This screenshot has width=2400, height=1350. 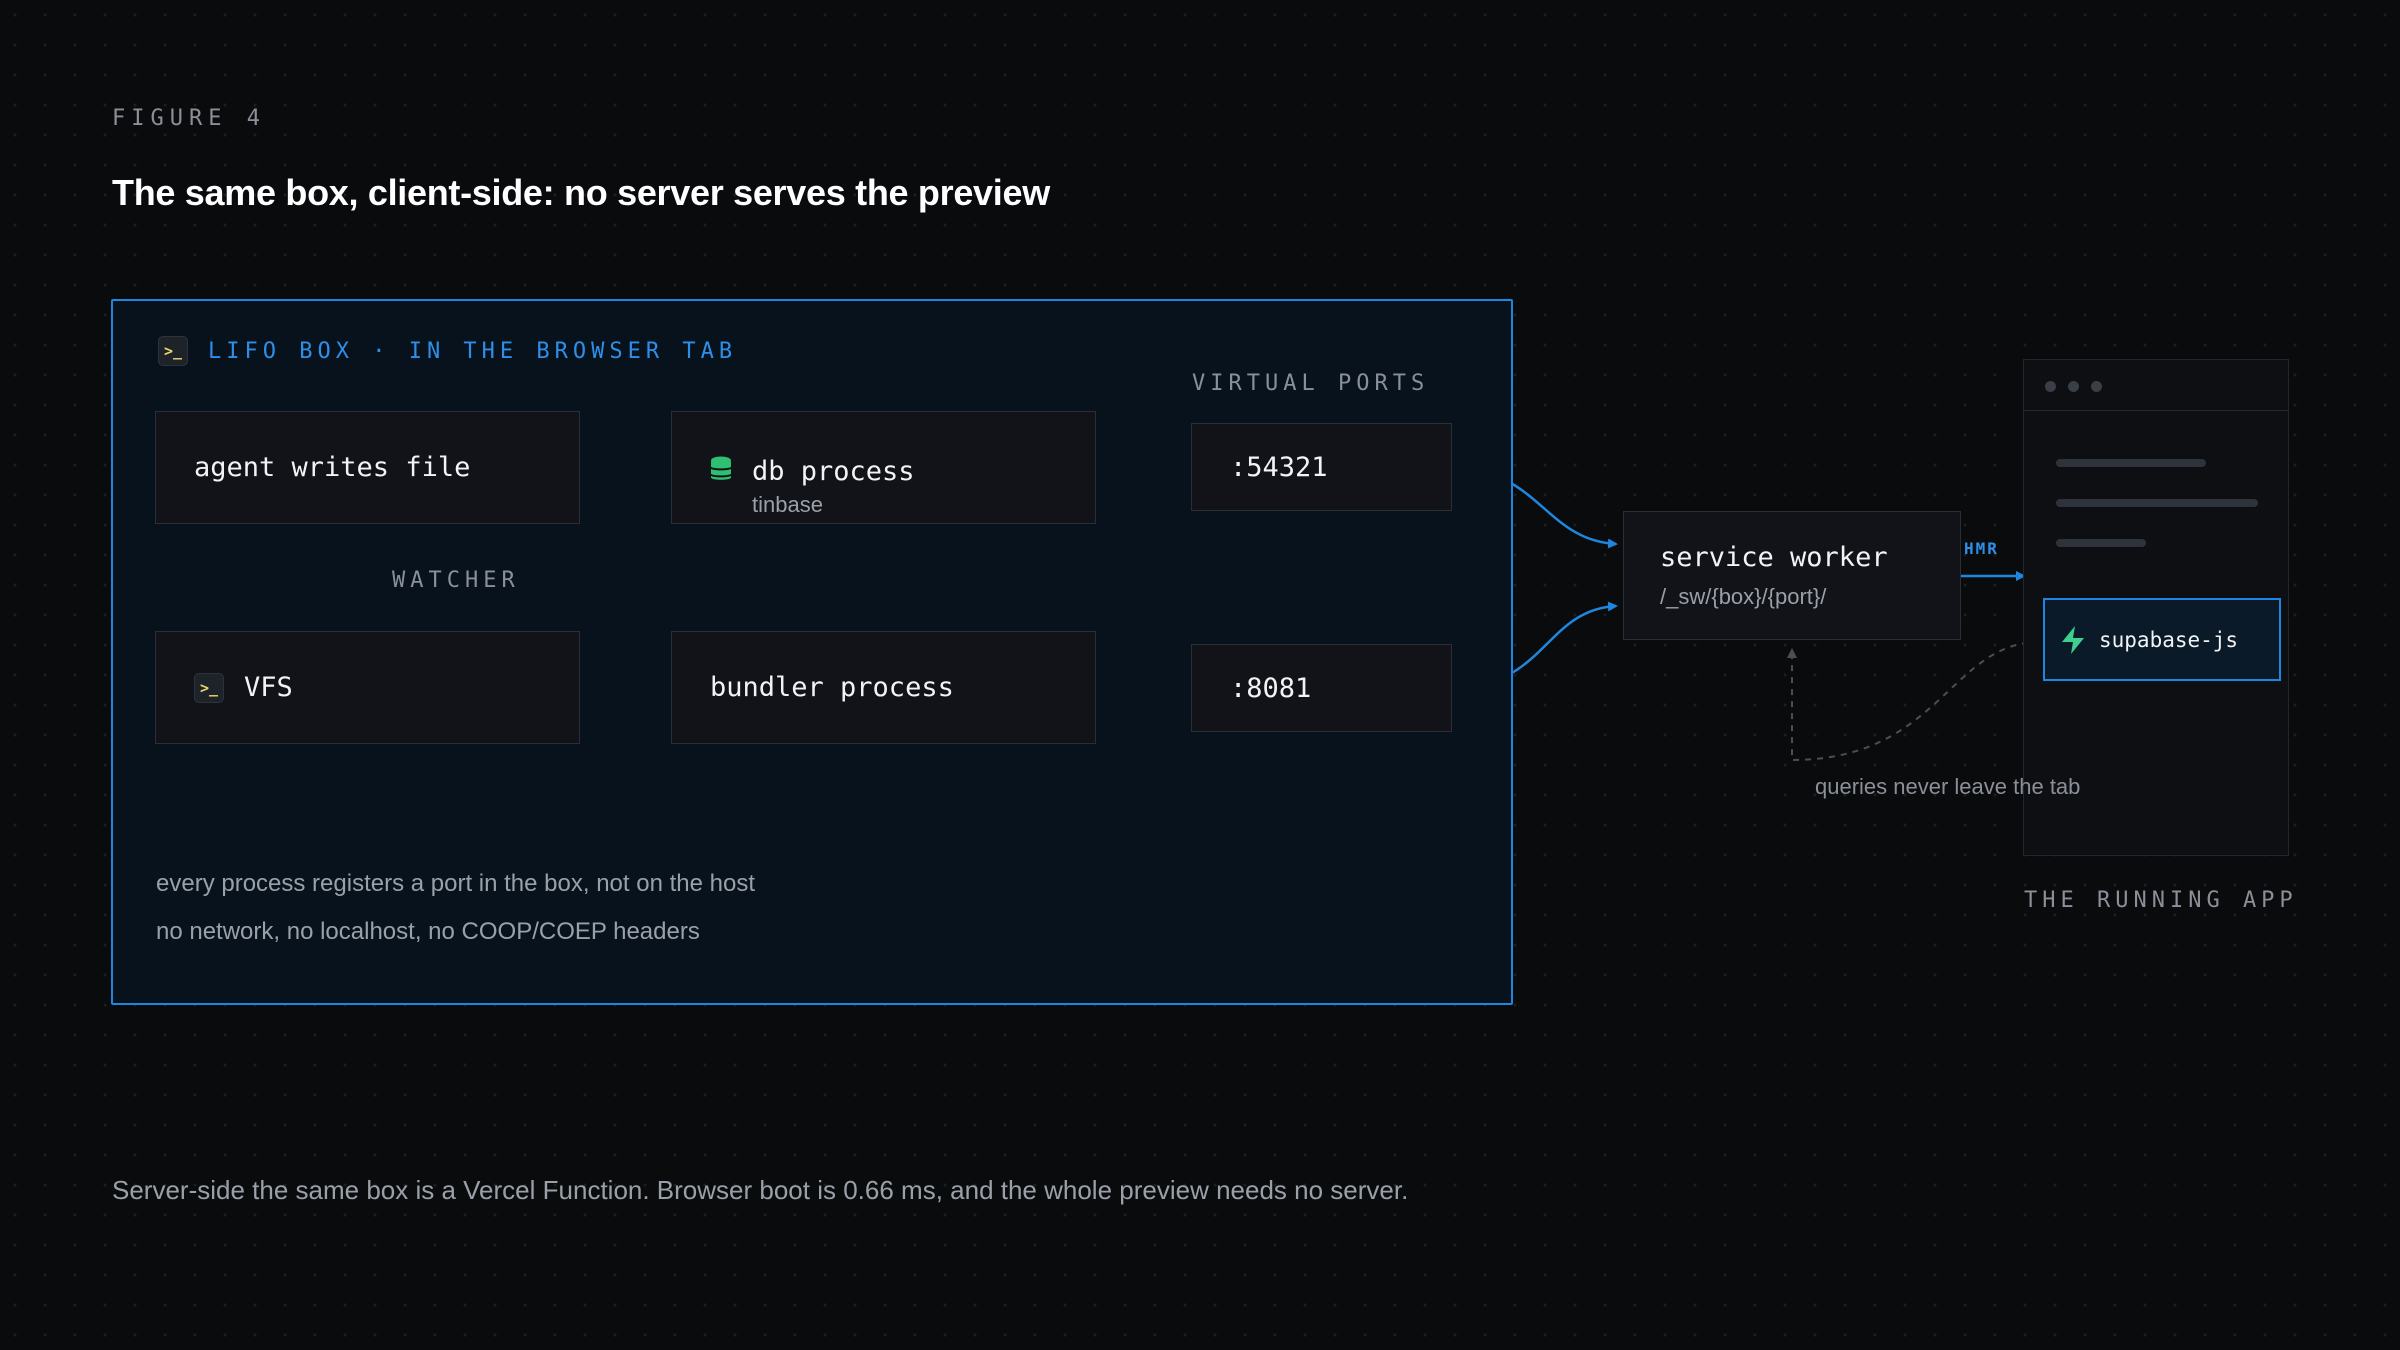 What do you see at coordinates (832, 687) in the screenshot?
I see `bundler-process-label: bundler process` at bounding box center [832, 687].